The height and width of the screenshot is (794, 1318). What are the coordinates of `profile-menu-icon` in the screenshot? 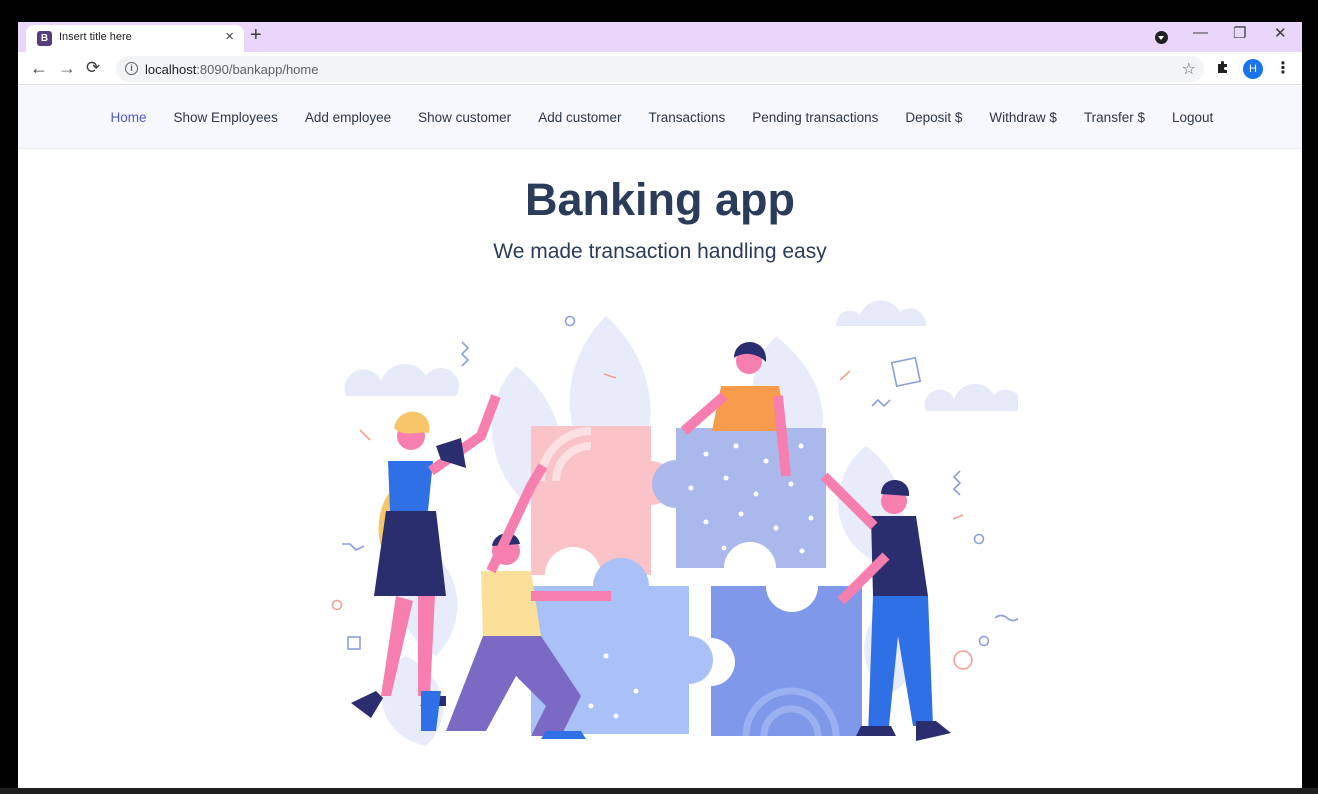 It's located at (1161, 37).